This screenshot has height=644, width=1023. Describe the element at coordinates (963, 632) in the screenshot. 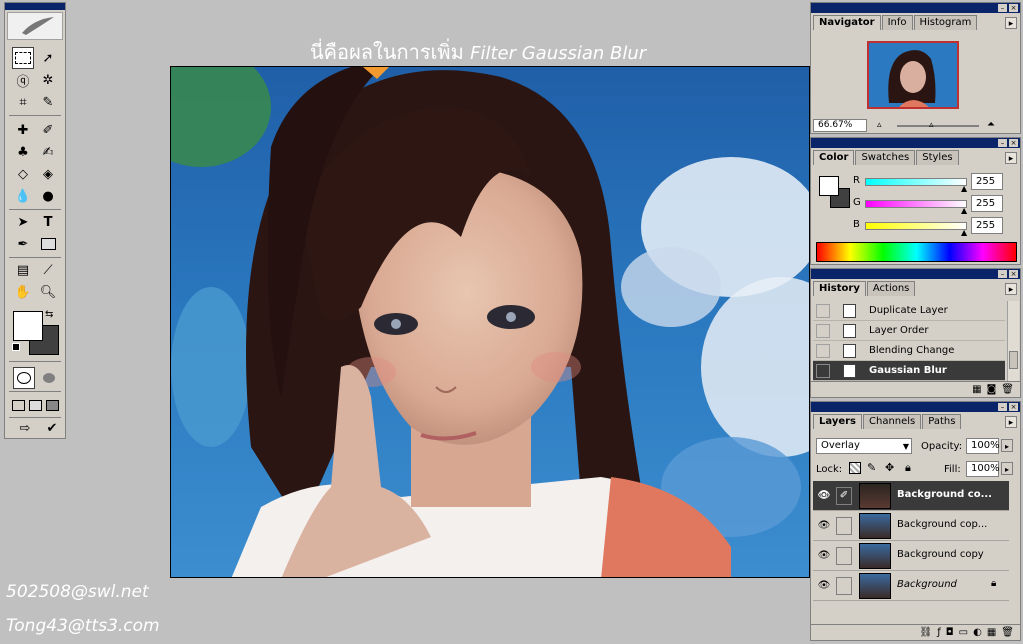

I see `new-group-icon: ▭` at that location.